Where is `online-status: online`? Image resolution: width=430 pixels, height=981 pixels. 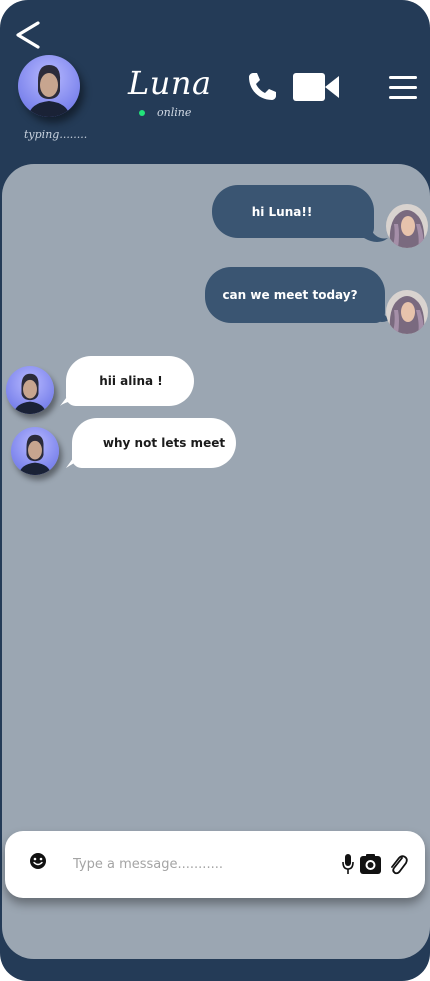 online-status: online is located at coordinates (165, 112).